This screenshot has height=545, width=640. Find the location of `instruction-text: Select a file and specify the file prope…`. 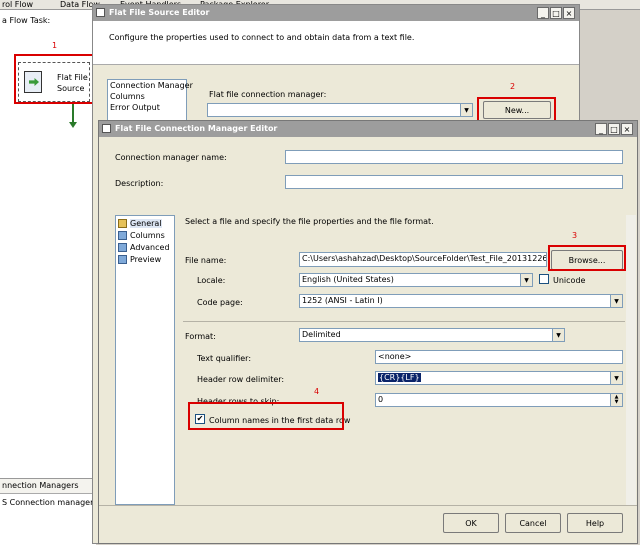

instruction-text: Select a file and specify the file prope… is located at coordinates (309, 221).